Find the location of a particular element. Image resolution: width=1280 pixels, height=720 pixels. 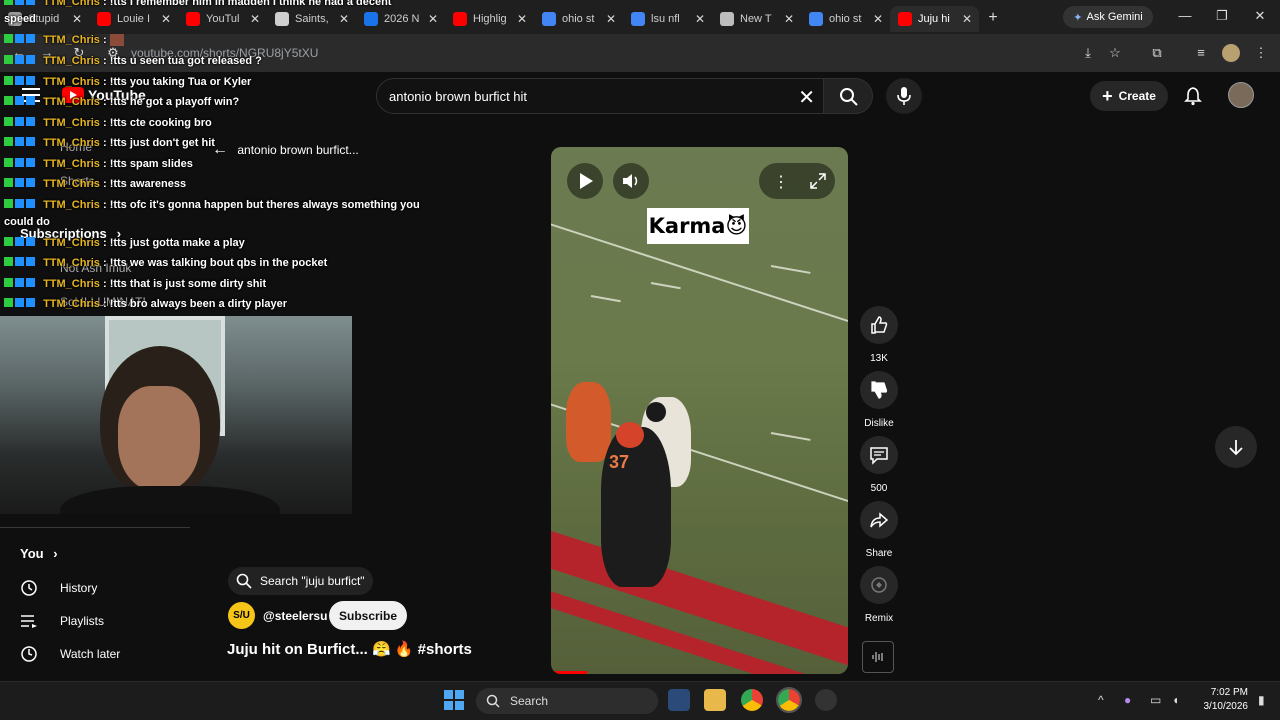

channel-name: @steelersu is located at coordinates (295, 616).